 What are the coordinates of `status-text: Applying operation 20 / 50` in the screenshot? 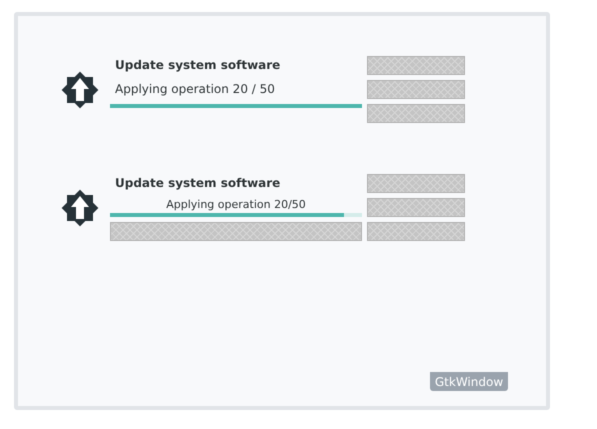 It's located at (195, 89).